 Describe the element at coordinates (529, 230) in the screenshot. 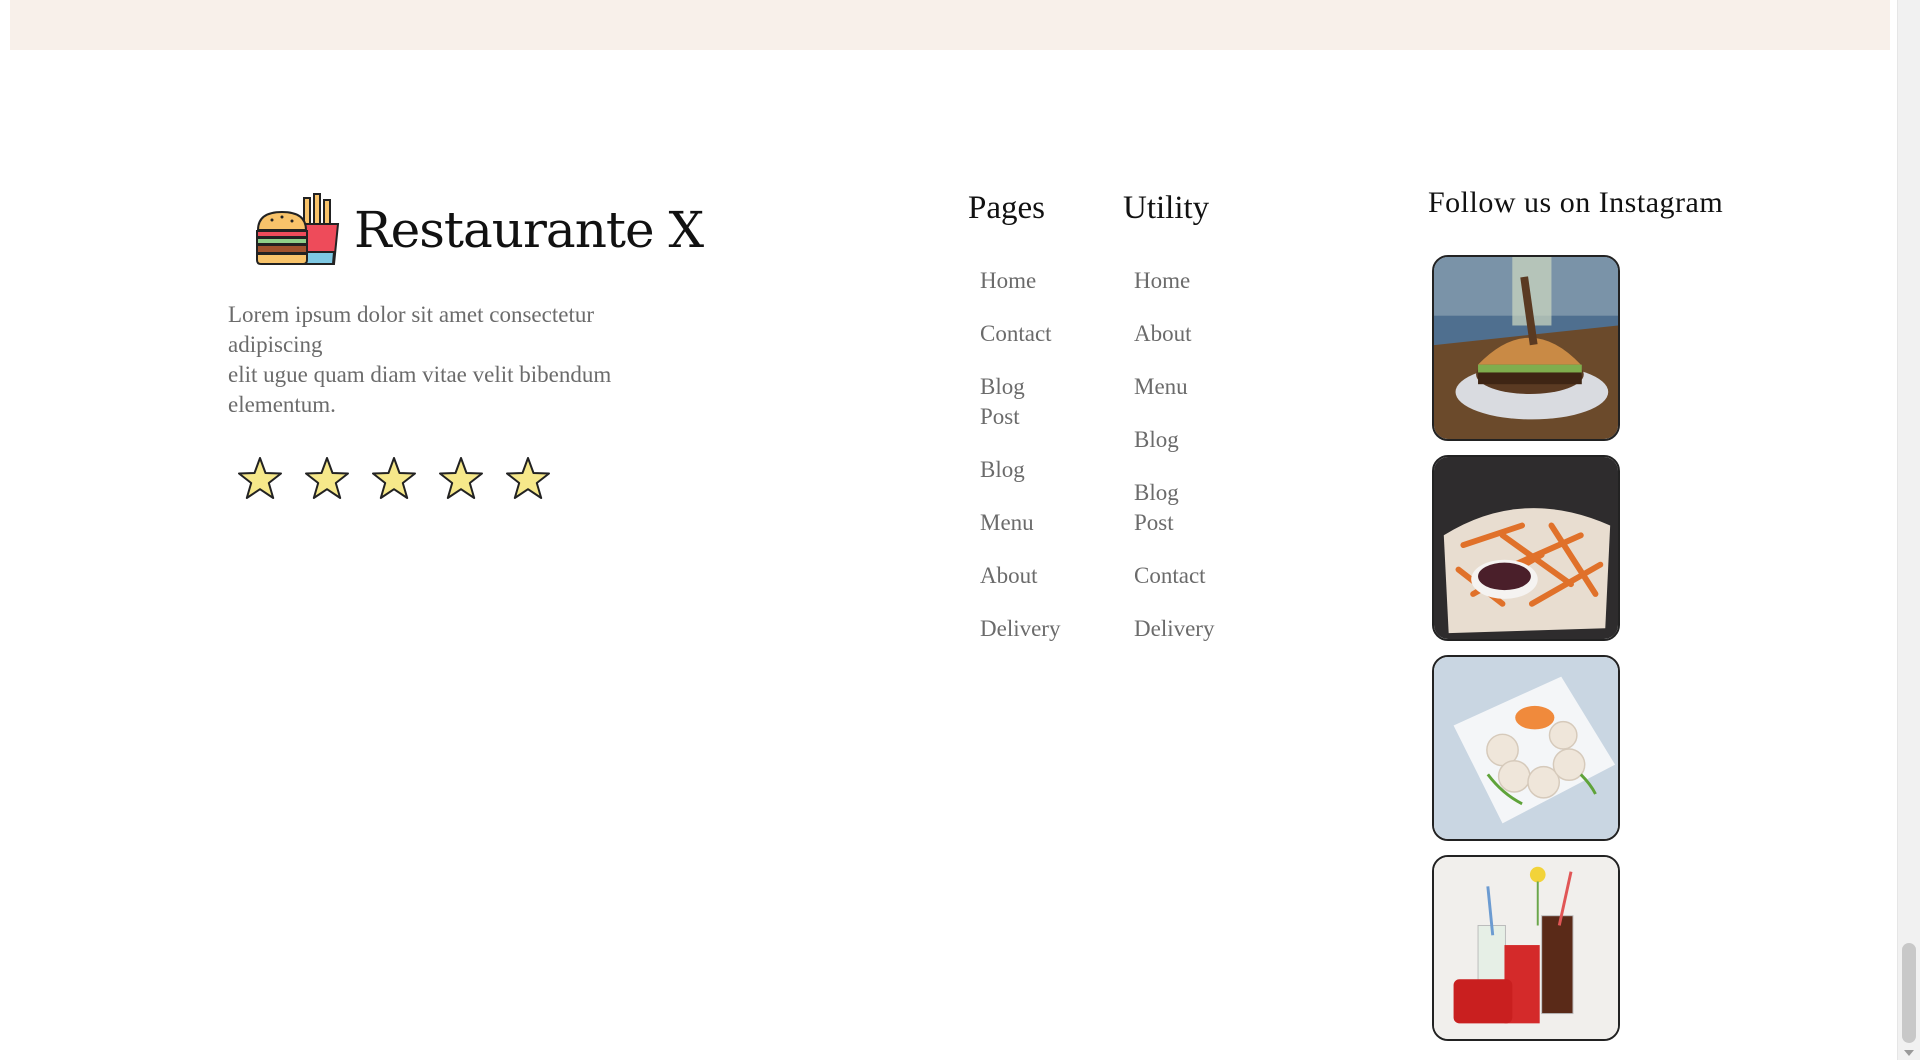

I see `brand-name: Restaurante X` at that location.